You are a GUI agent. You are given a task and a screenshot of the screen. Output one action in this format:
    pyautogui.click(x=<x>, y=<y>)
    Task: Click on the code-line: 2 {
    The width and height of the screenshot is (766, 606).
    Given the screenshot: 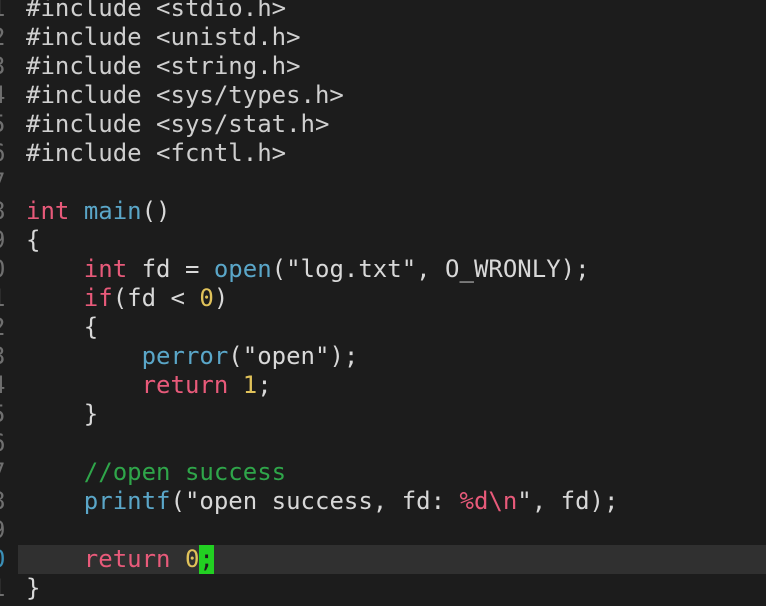 What is the action you would take?
    pyautogui.click(x=383, y=327)
    